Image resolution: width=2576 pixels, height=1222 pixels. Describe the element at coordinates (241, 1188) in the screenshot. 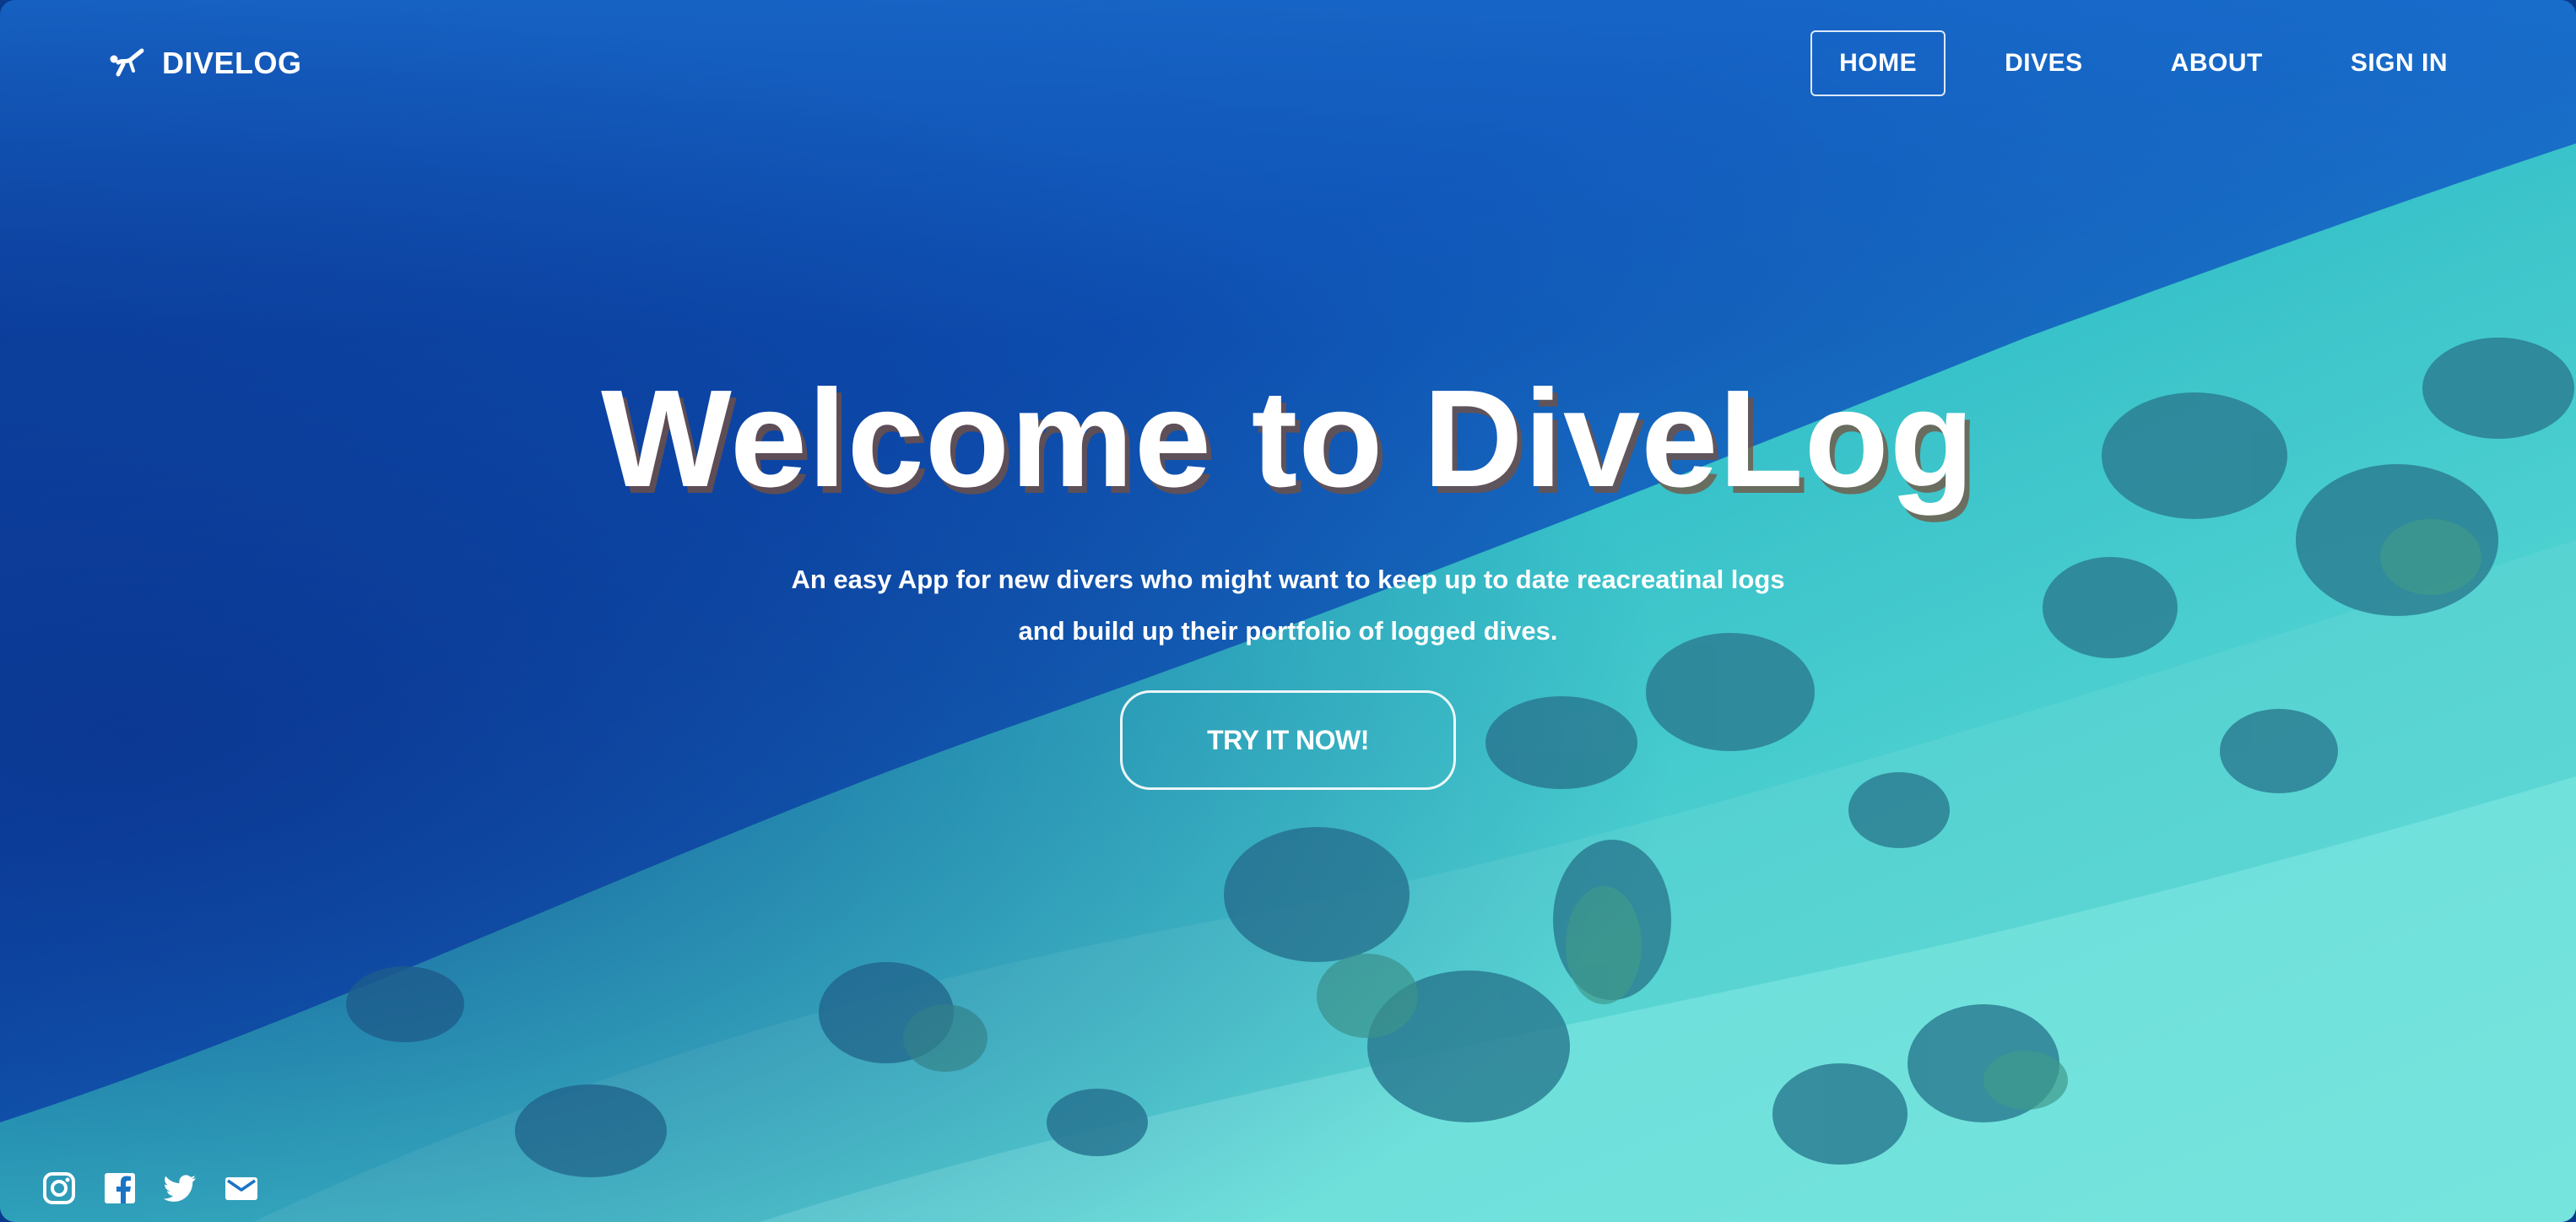

I see `email-icon` at that location.